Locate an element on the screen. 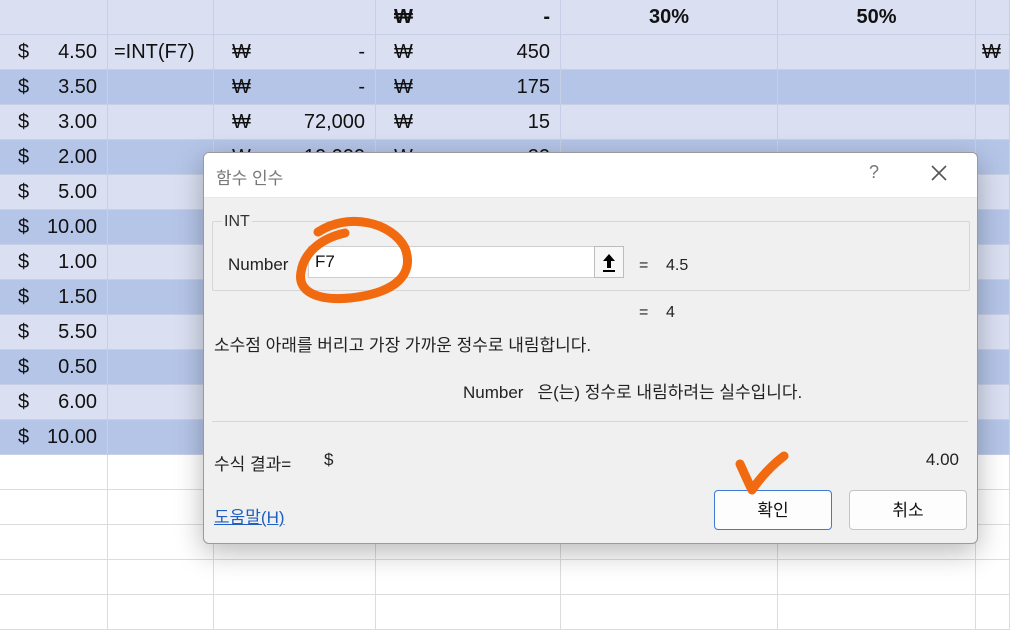  number-arg-input is located at coordinates (452, 262).